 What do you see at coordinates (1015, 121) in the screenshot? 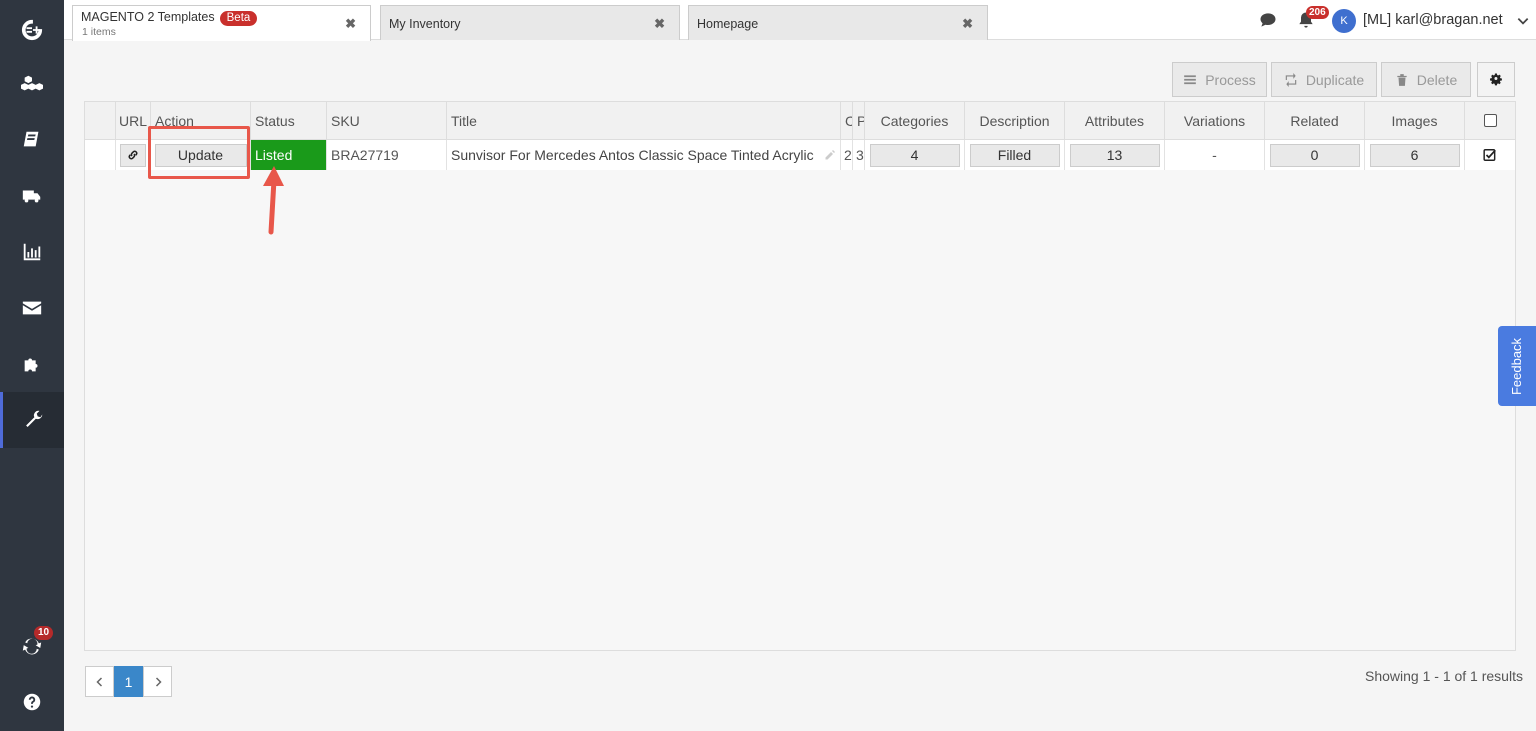
I see `column-header-description: Description` at bounding box center [1015, 121].